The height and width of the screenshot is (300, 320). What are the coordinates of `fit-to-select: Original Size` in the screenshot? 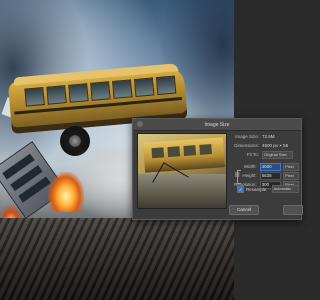 It's located at (277, 154).